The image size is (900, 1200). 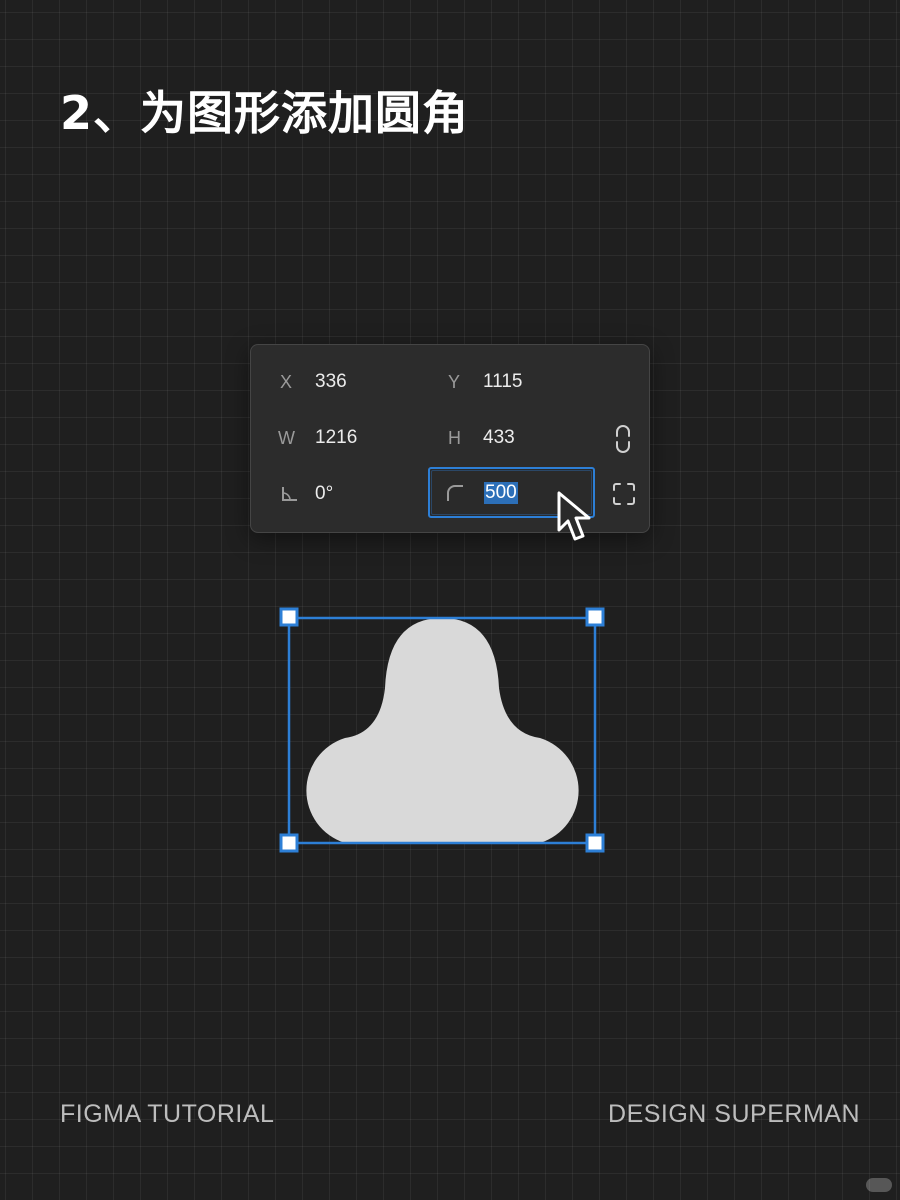 I want to click on canvas-selection, so click(x=445, y=733).